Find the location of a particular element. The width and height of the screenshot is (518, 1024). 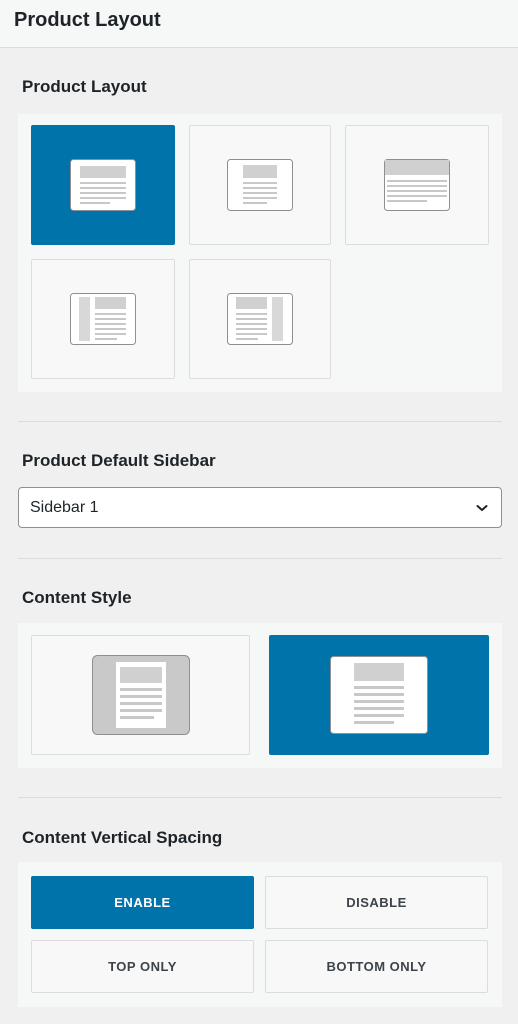

layout-option-right-sidebar is located at coordinates (260, 319).